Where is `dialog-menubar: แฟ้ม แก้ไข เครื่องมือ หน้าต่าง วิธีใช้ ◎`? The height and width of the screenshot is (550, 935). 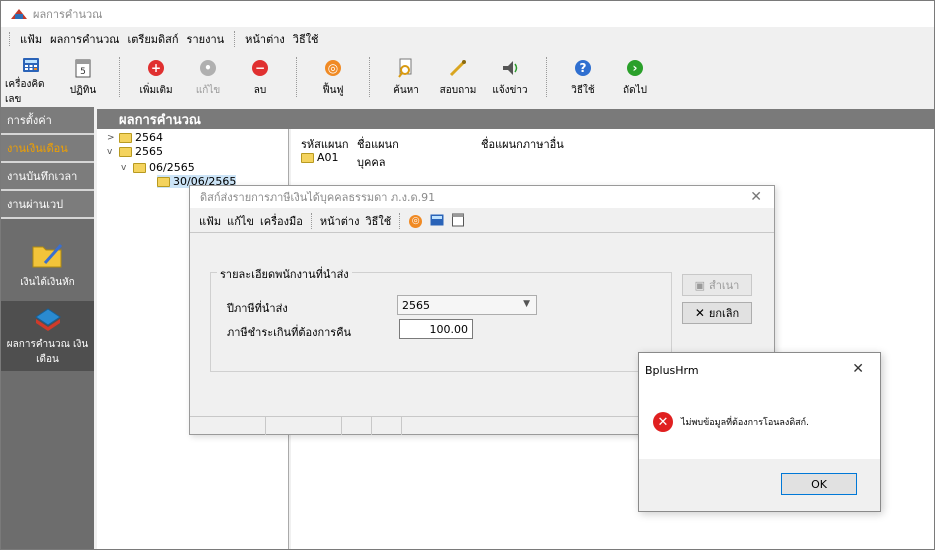
dialog-menubar: แฟ้ม แก้ไข เครื่องมือ หน้าต่าง วิธีใช้ ◎ is located at coordinates (329, 221).